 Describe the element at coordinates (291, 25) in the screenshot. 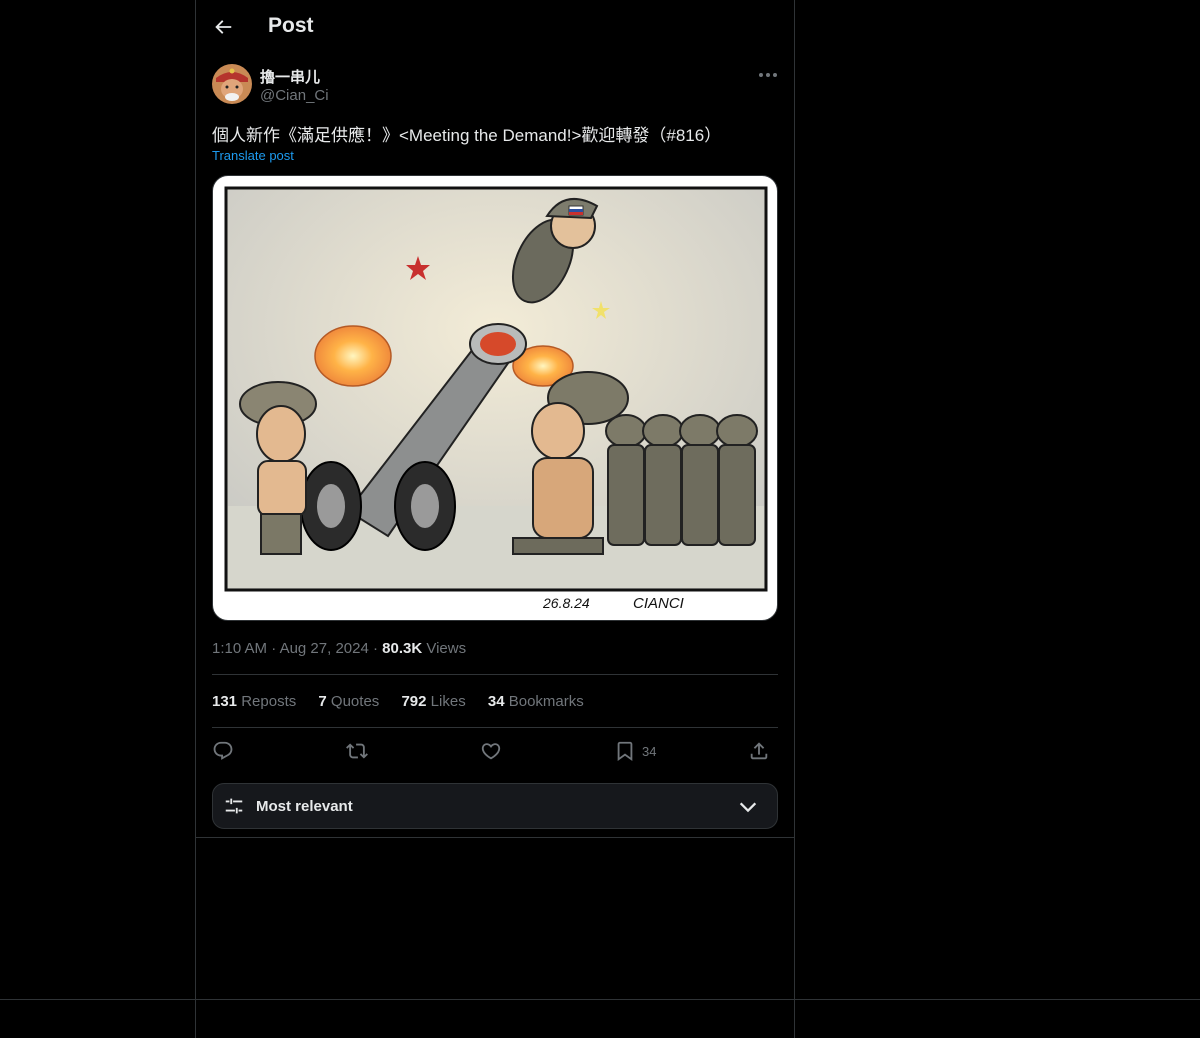

I see `page-title: Post` at that location.